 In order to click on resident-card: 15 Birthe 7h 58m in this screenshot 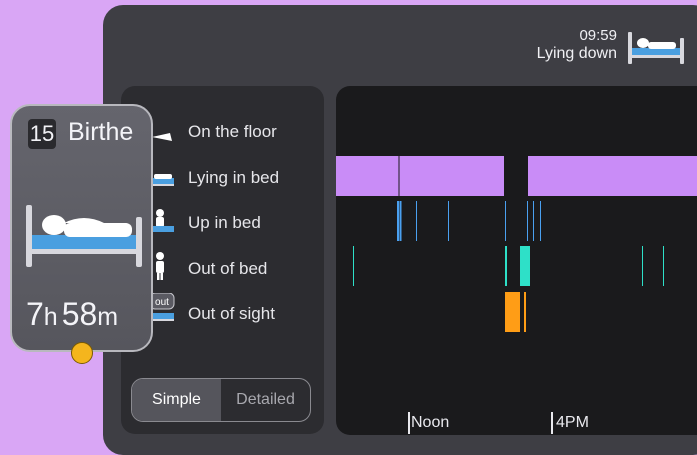, I will do `click(81, 228)`.